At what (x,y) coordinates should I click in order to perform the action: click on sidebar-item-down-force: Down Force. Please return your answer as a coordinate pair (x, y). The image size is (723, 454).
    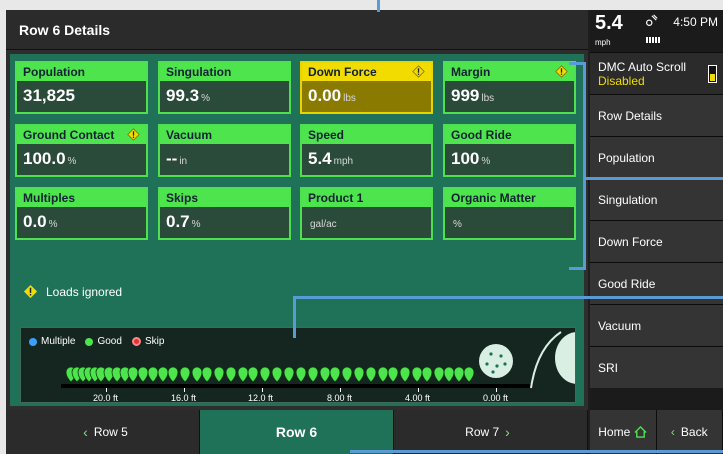
    Looking at the image, I should click on (656, 241).